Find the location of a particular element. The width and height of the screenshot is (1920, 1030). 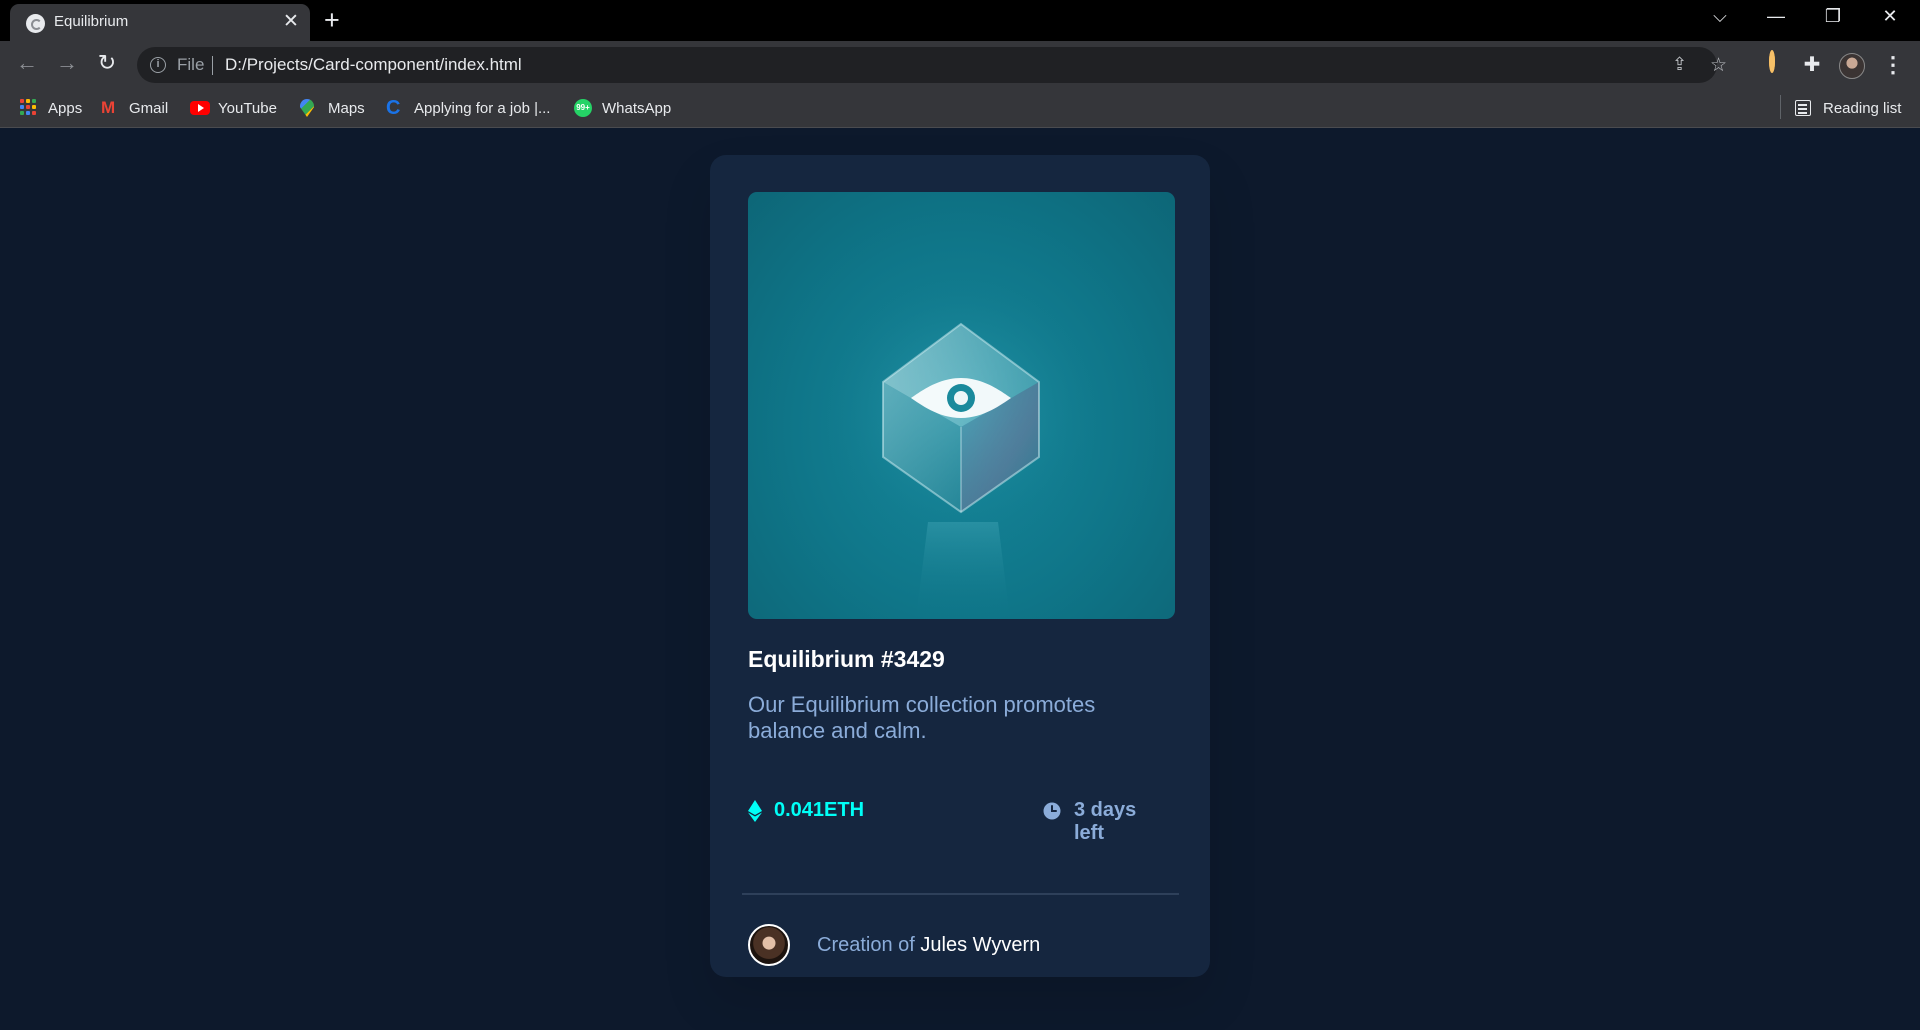

attribution-prefix: Creation of is located at coordinates (869, 945).